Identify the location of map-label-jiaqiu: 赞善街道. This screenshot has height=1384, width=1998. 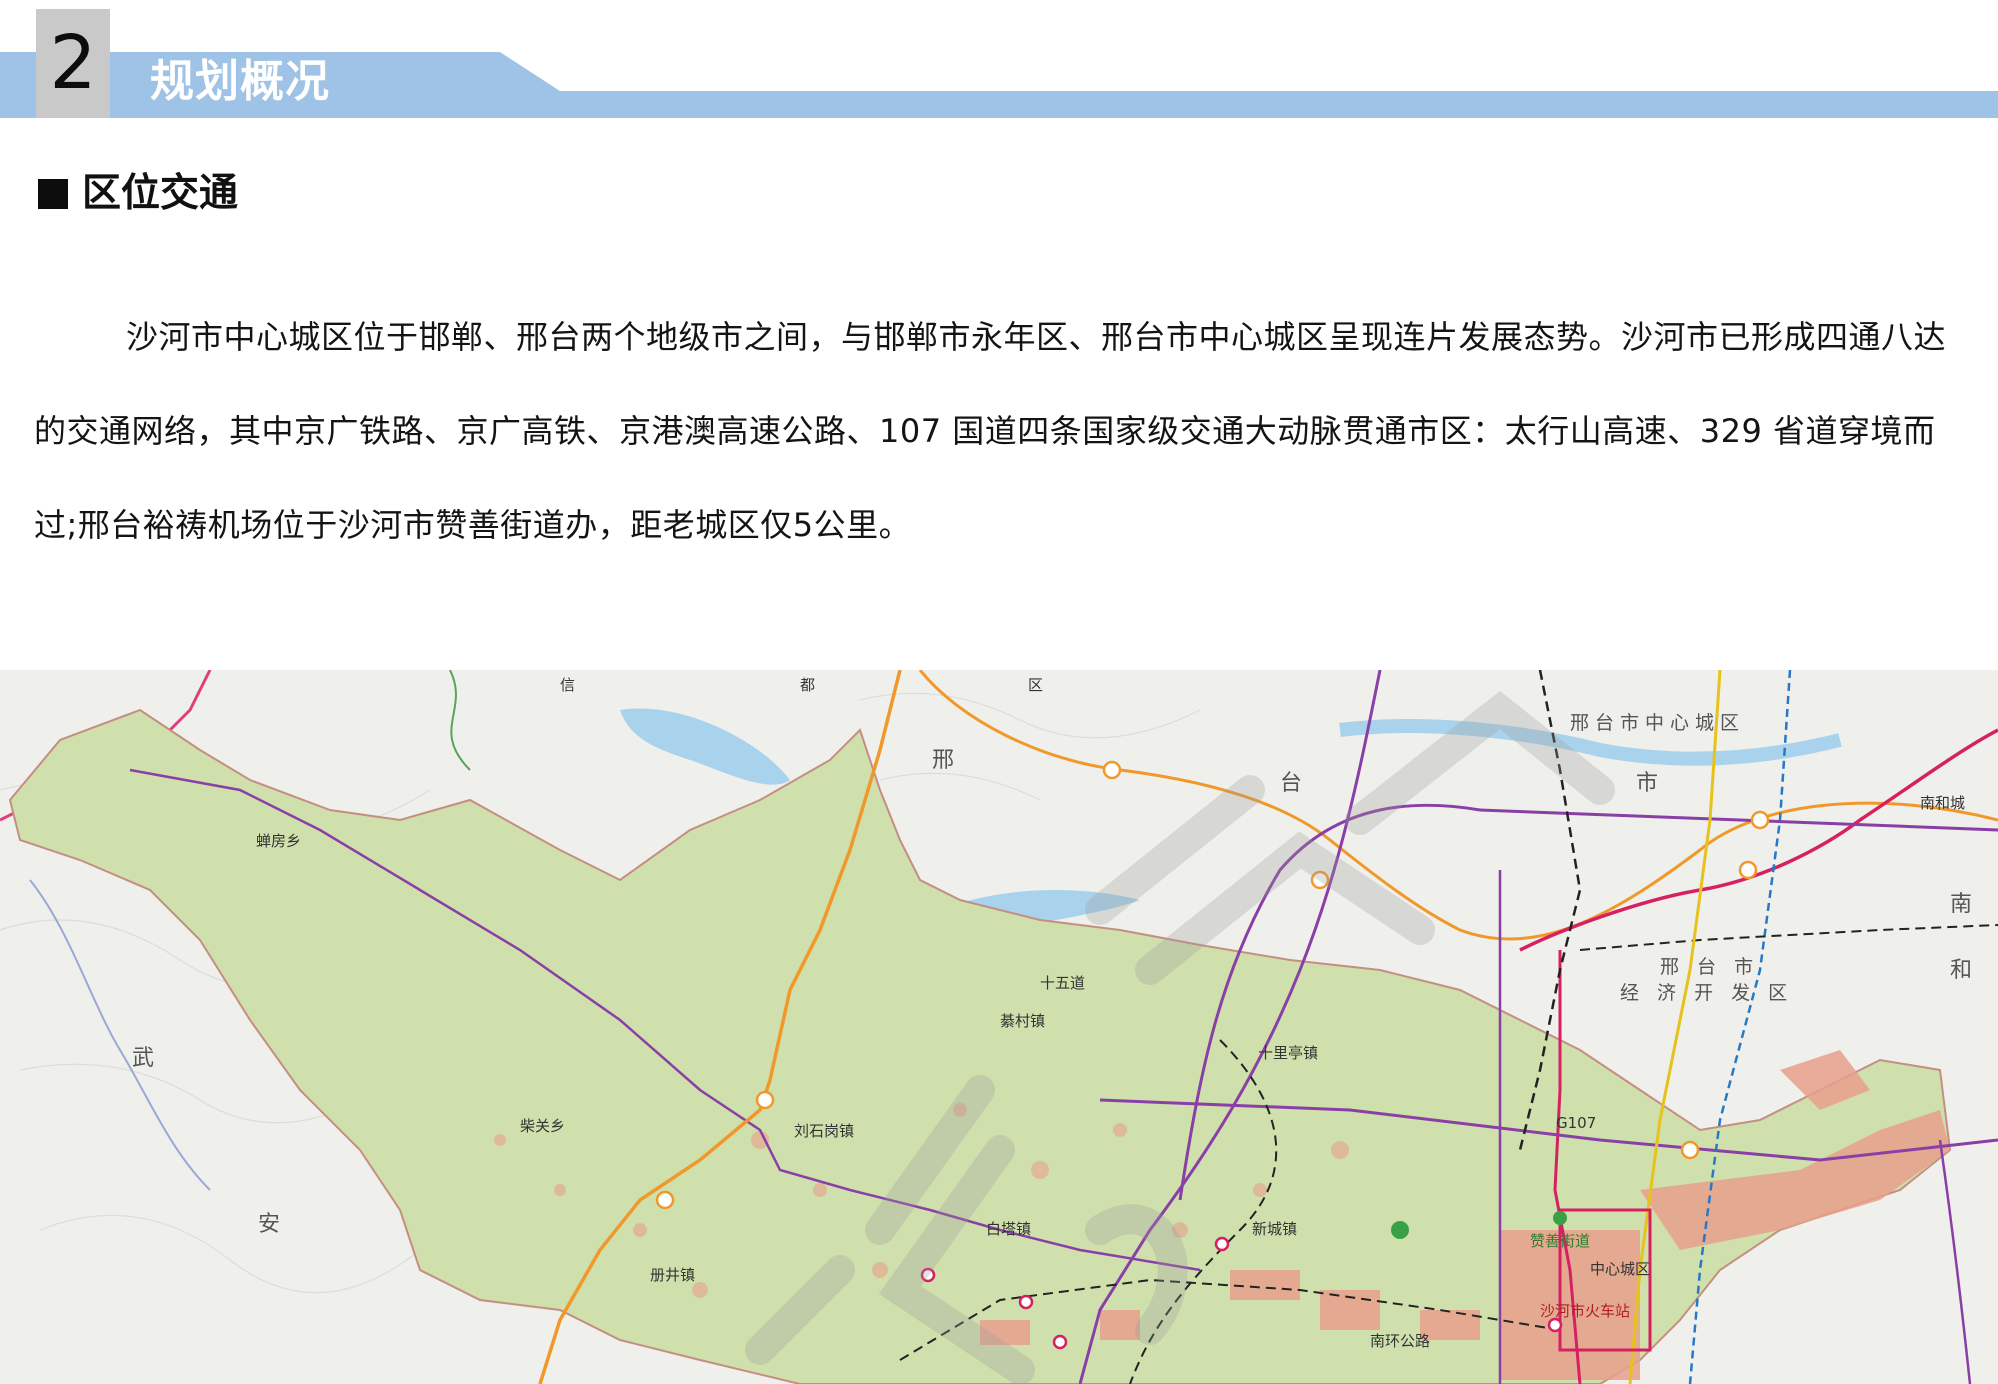
(1560, 1241).